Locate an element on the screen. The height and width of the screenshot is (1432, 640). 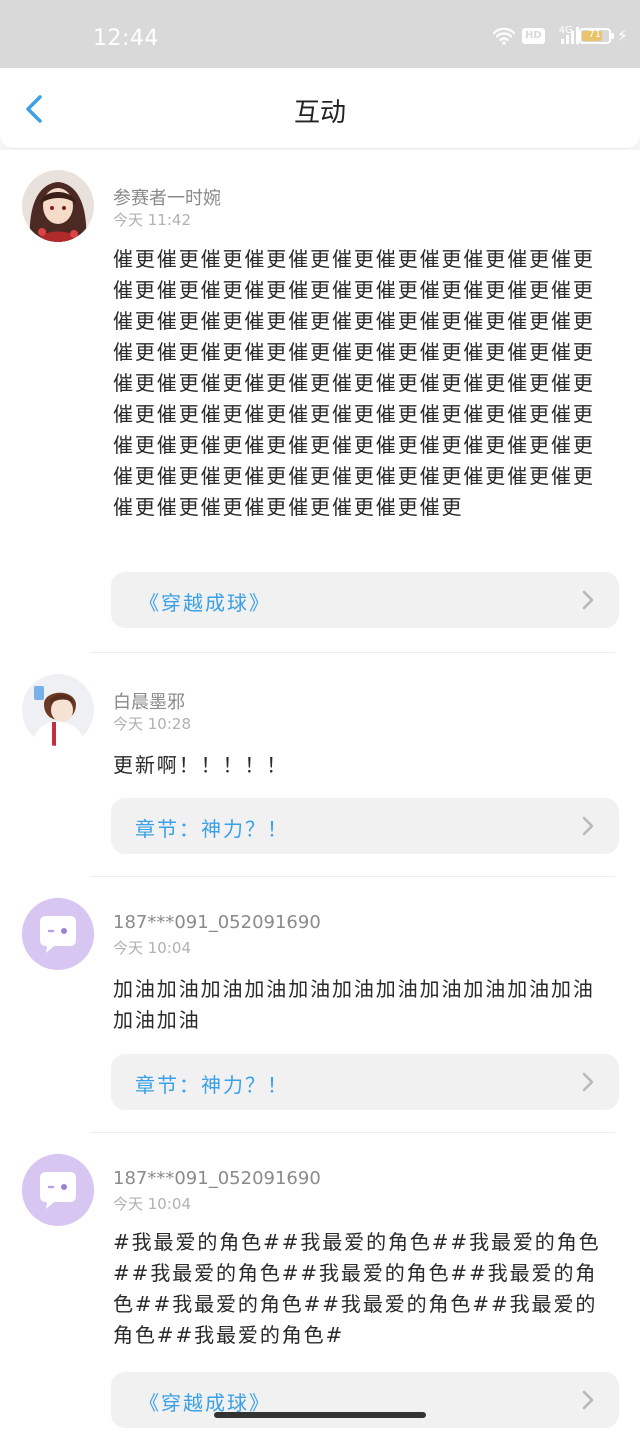
comment-time: 今天 10:28 is located at coordinates (152, 724).